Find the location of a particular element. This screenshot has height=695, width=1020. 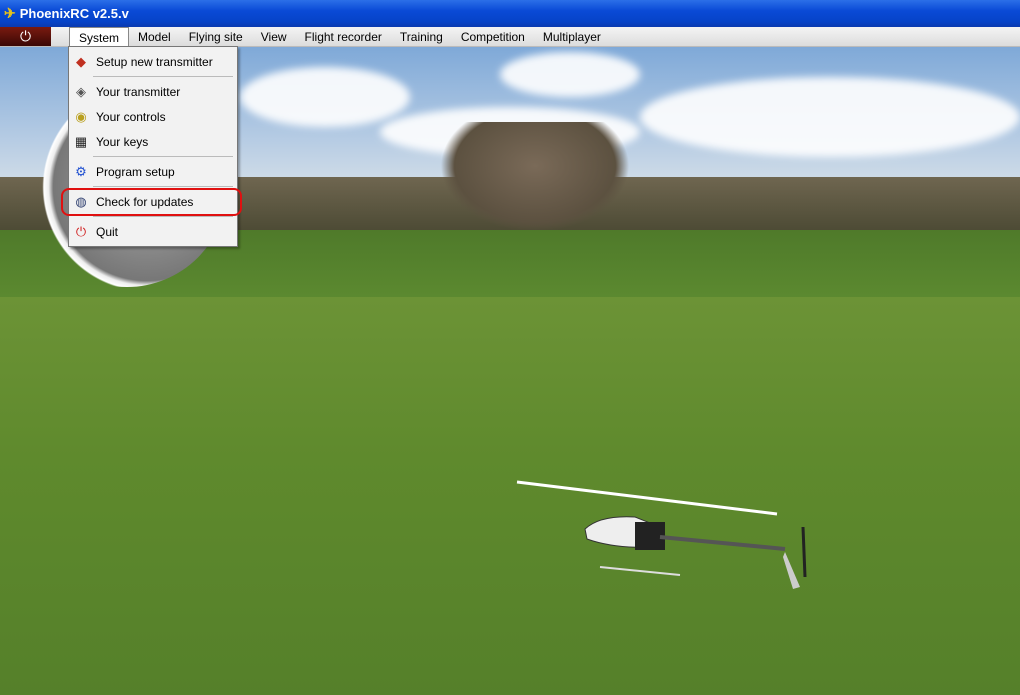

power-icon: ⏻ is located at coordinates (25, 36).